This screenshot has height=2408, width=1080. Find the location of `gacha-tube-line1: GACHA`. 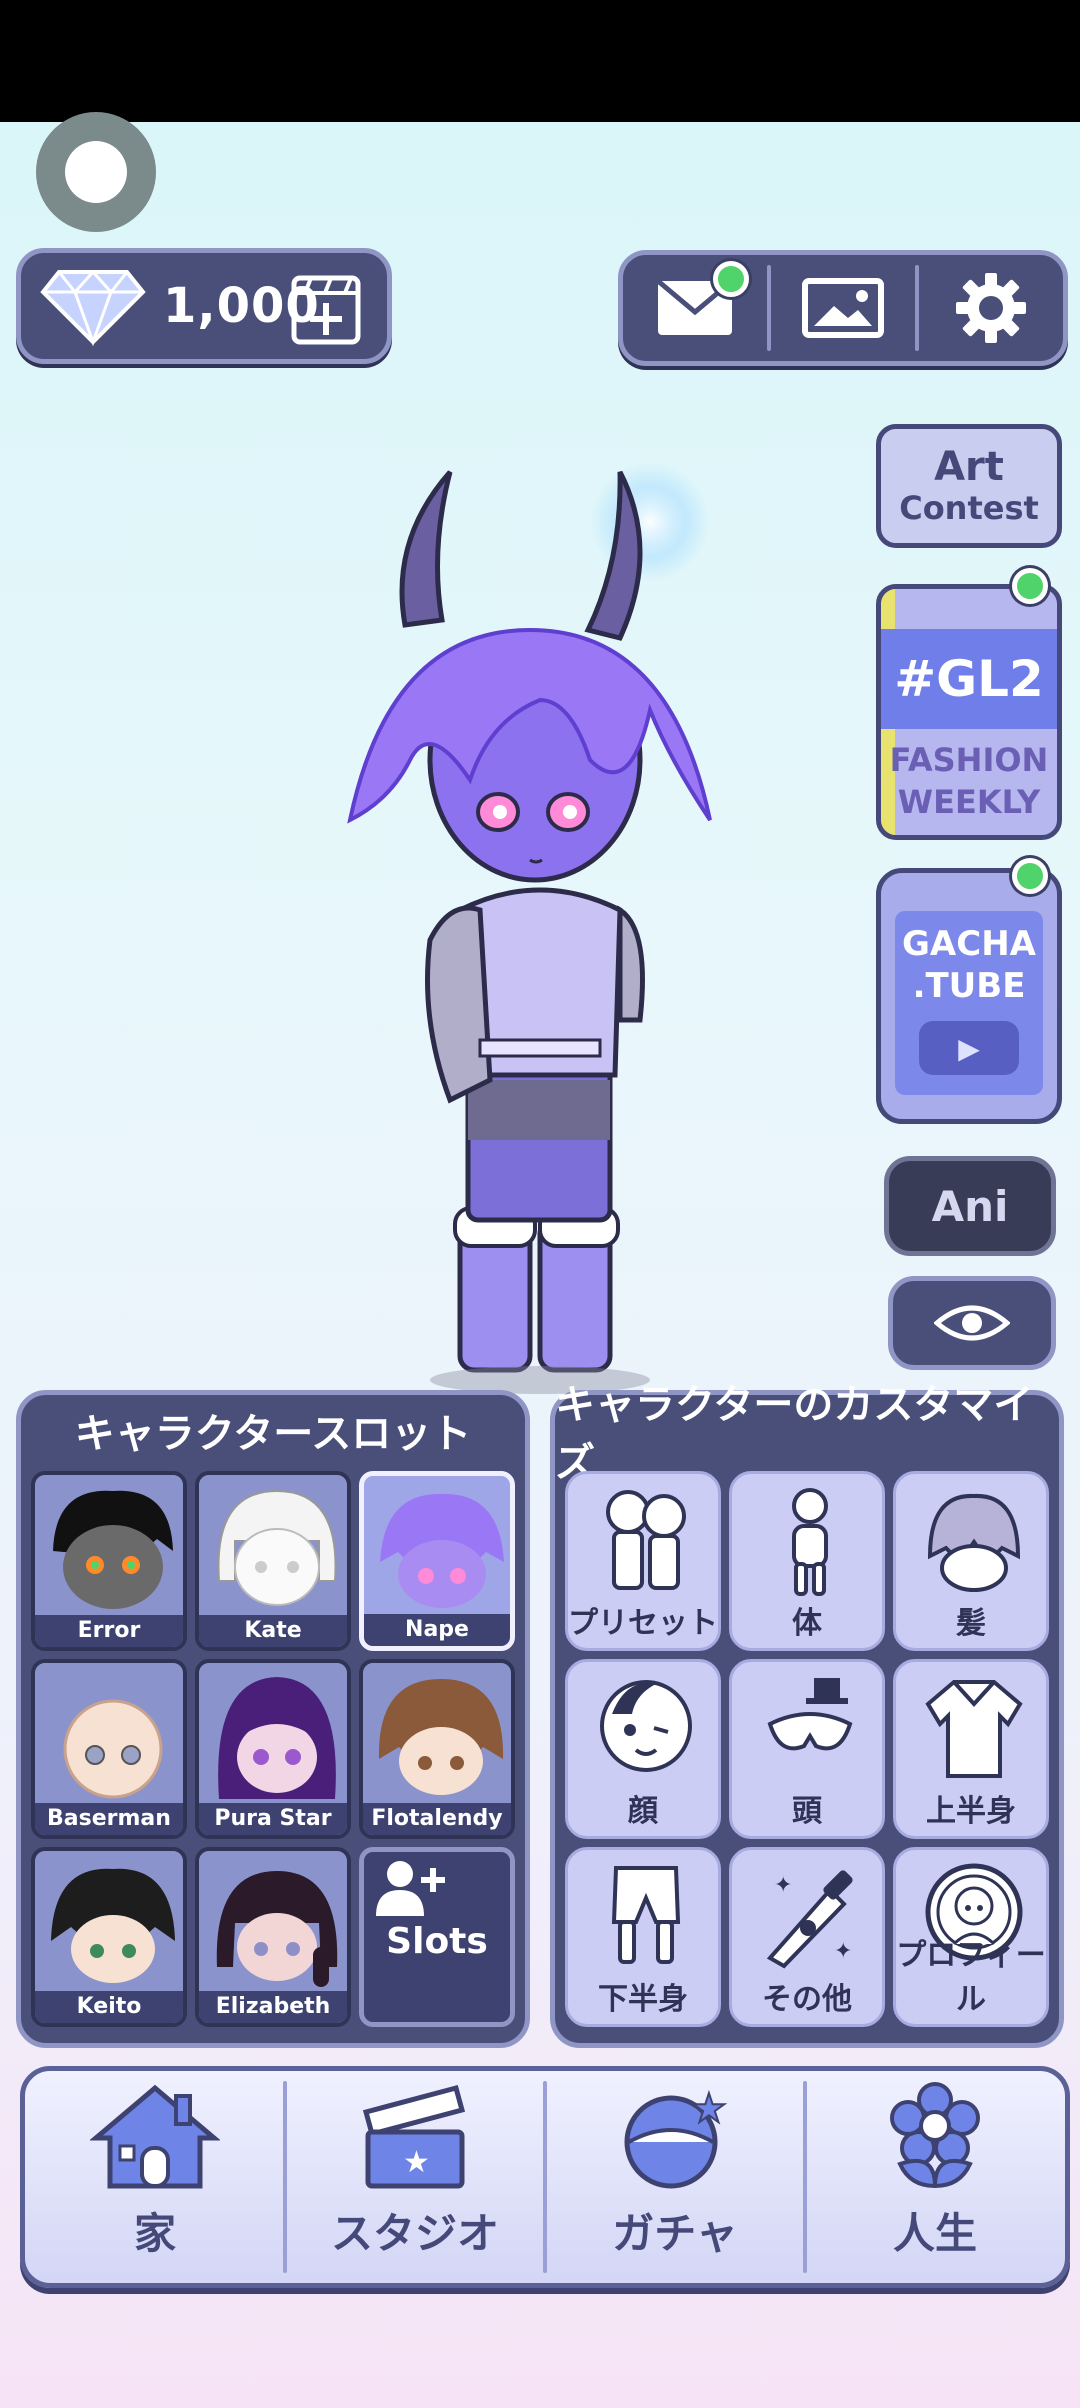

gacha-tube-line1: GACHA is located at coordinates (969, 944).